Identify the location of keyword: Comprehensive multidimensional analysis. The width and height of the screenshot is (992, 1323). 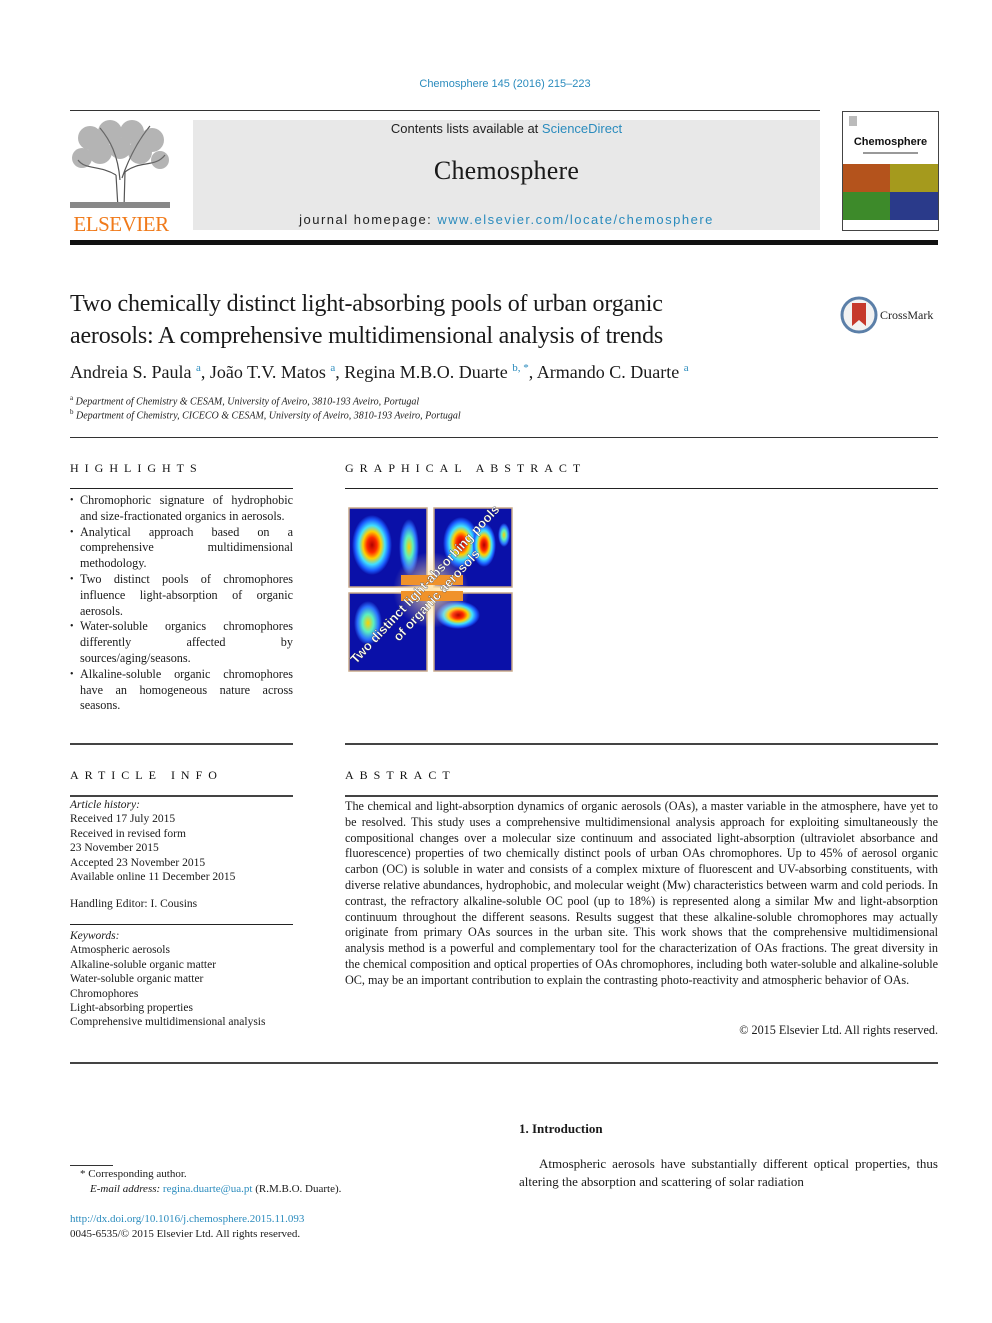
(168, 1022).